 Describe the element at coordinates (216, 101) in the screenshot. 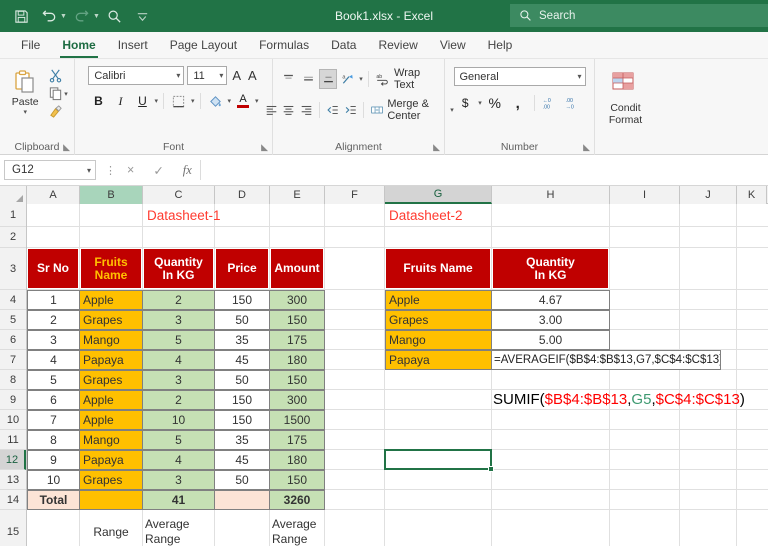

I see `fill-color-button` at that location.